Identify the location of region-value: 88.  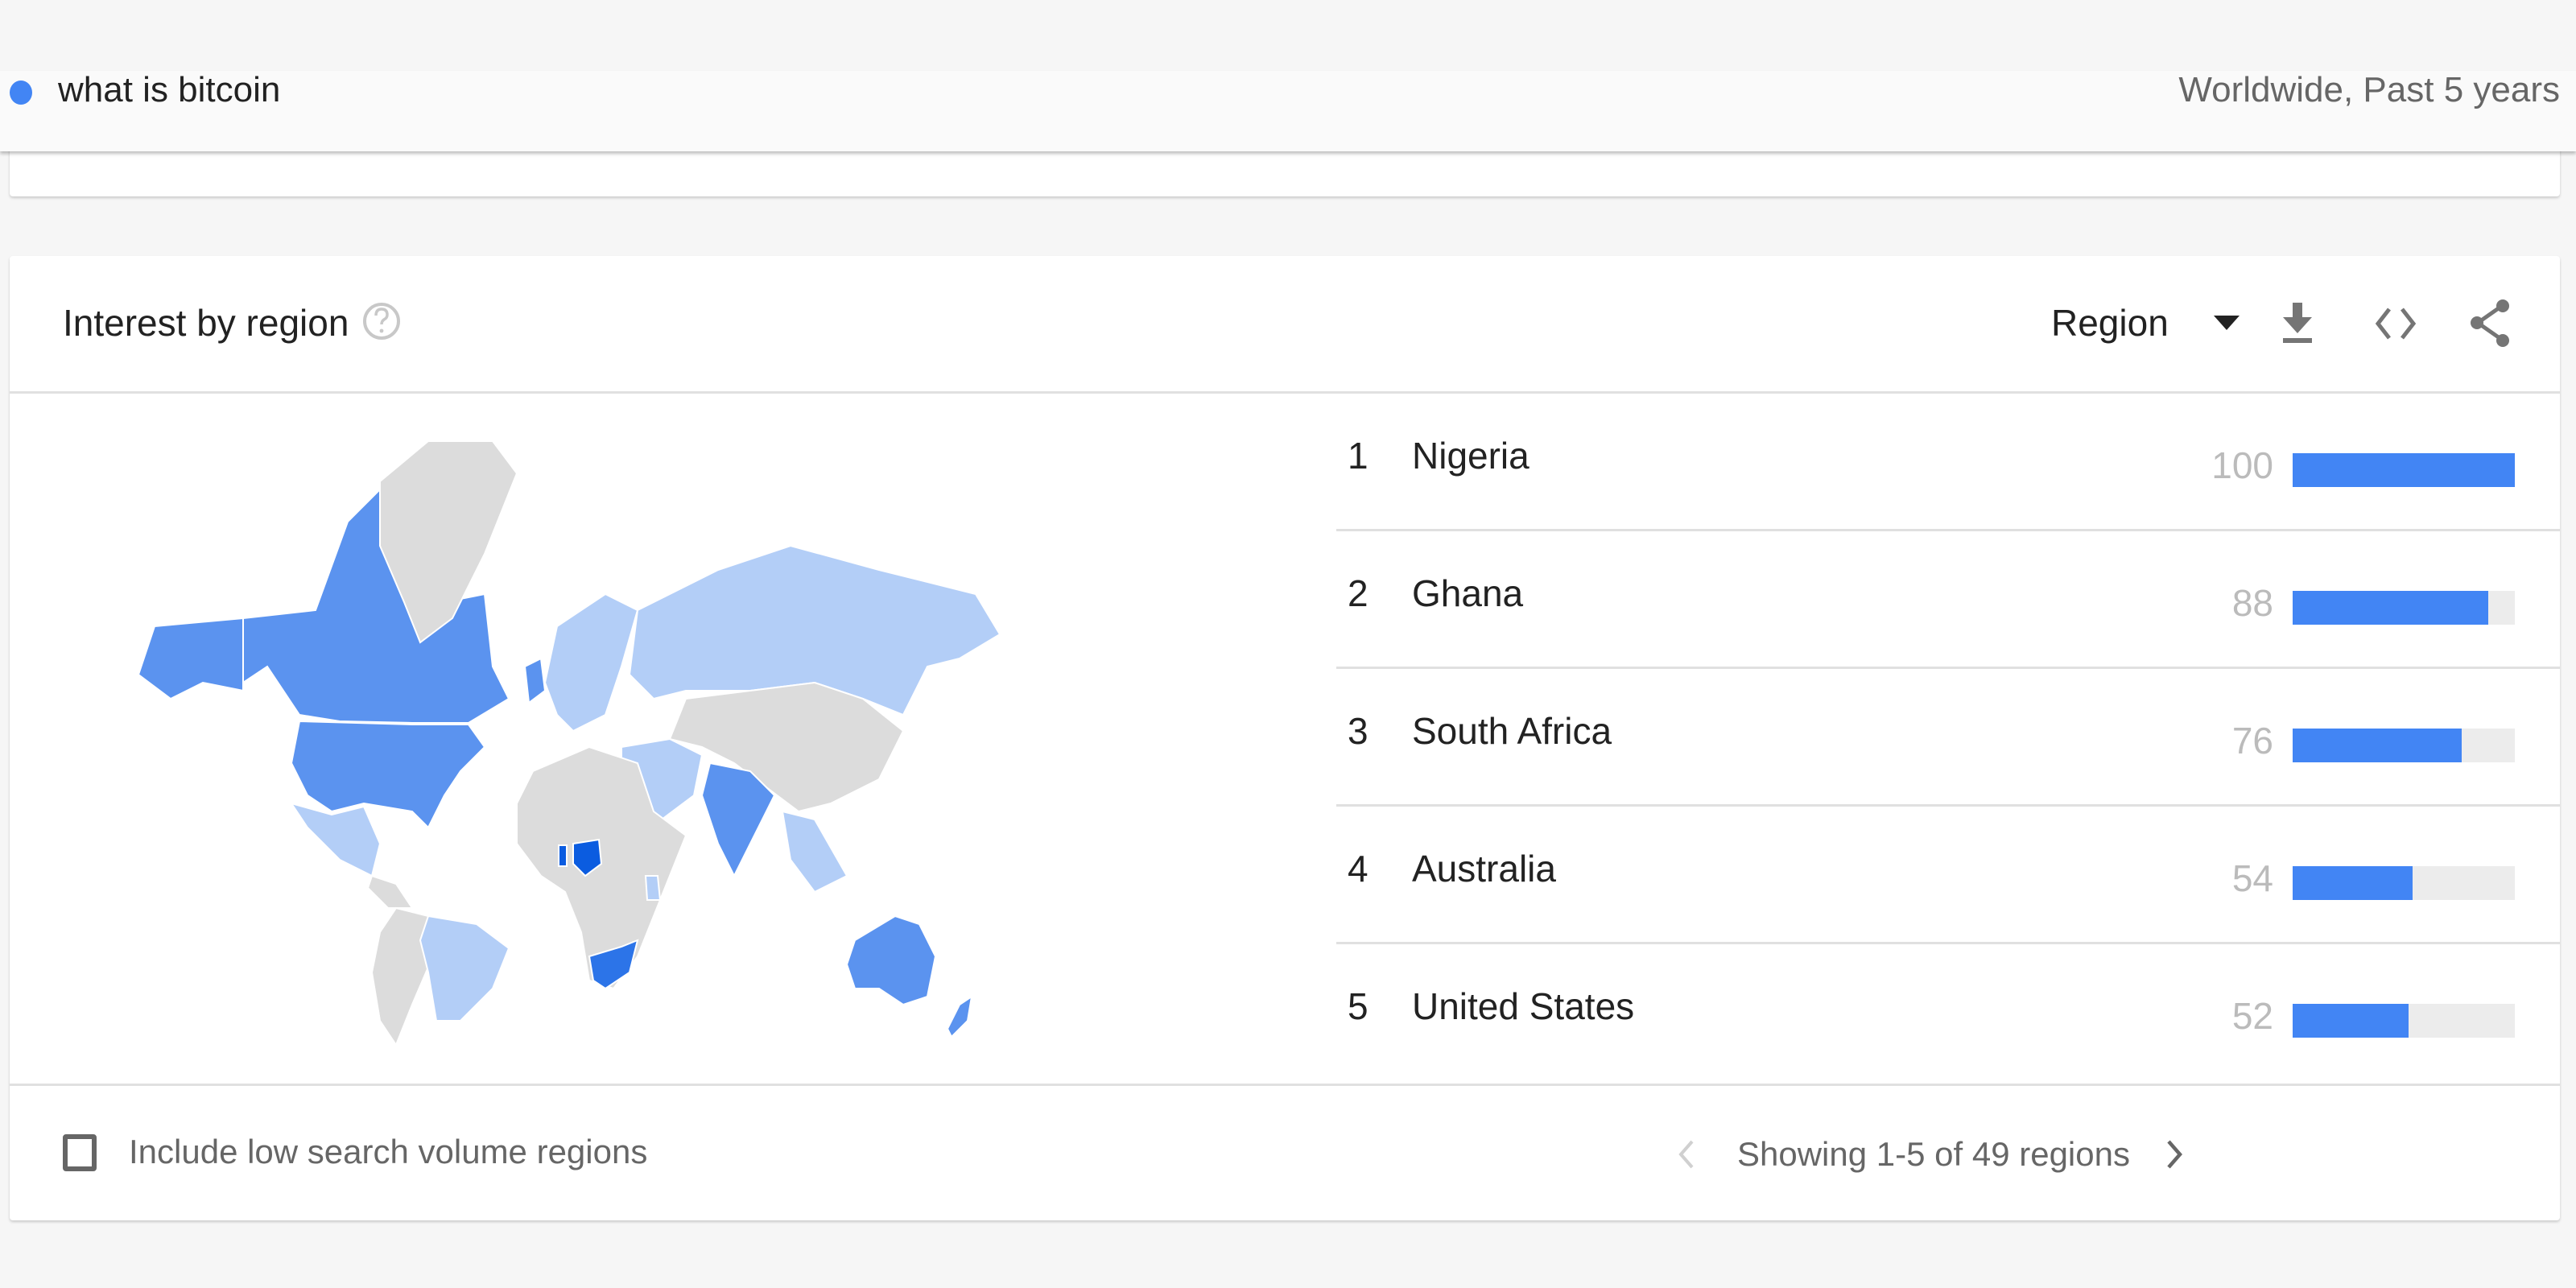
(2252, 603).